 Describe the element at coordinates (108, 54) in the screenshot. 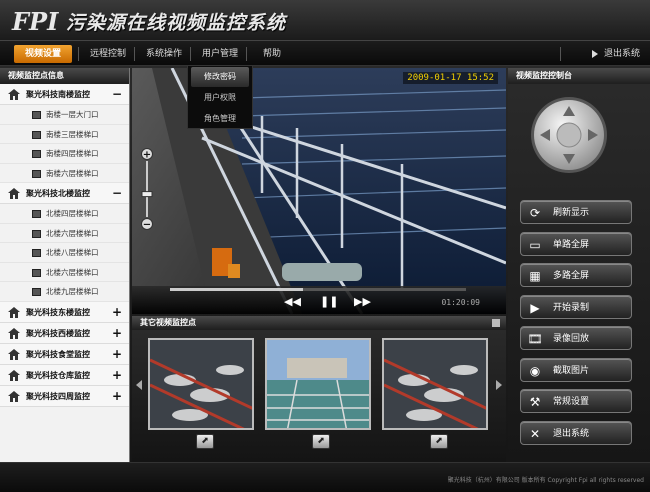

I see `menu-remote-control: 远程控制` at that location.